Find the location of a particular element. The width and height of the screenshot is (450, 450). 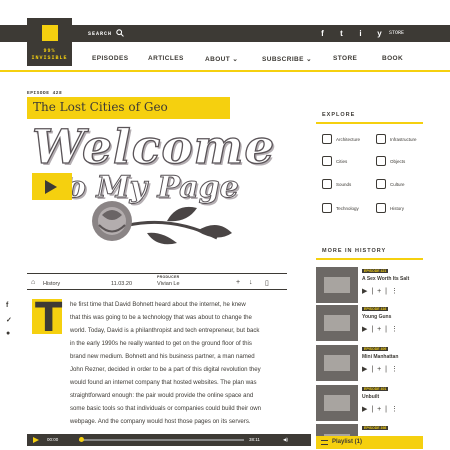

history-icon is located at coordinates (381, 208).